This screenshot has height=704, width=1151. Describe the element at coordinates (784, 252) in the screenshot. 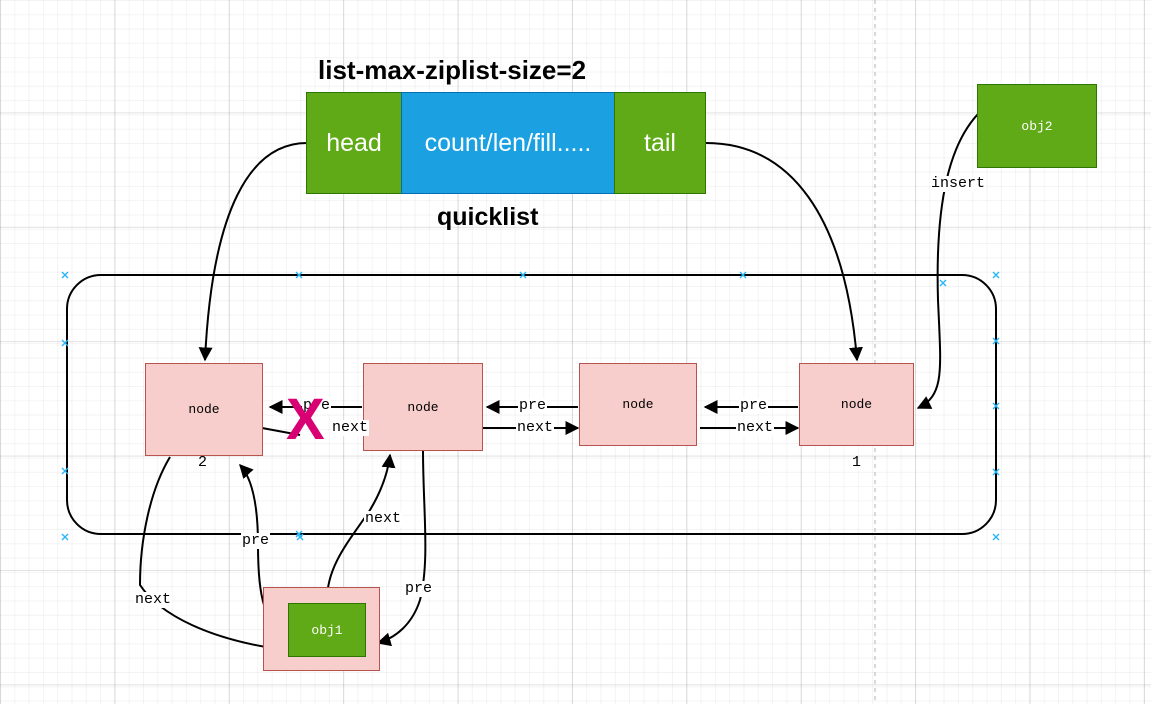

I see `edge-tail-to-node4` at that location.